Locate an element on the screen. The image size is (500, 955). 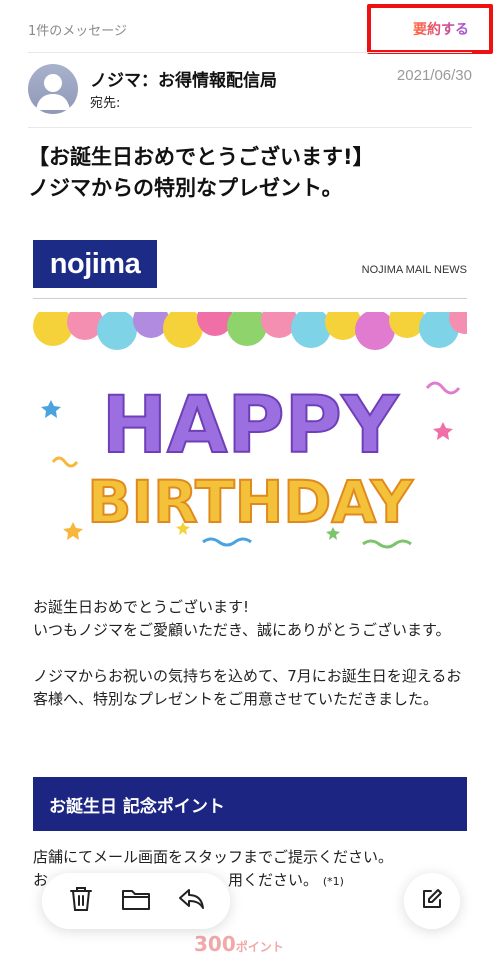
sender-row: ノジマ：お得情報配信局 宛先: 2021/06/30 is located at coordinates (250, 91).